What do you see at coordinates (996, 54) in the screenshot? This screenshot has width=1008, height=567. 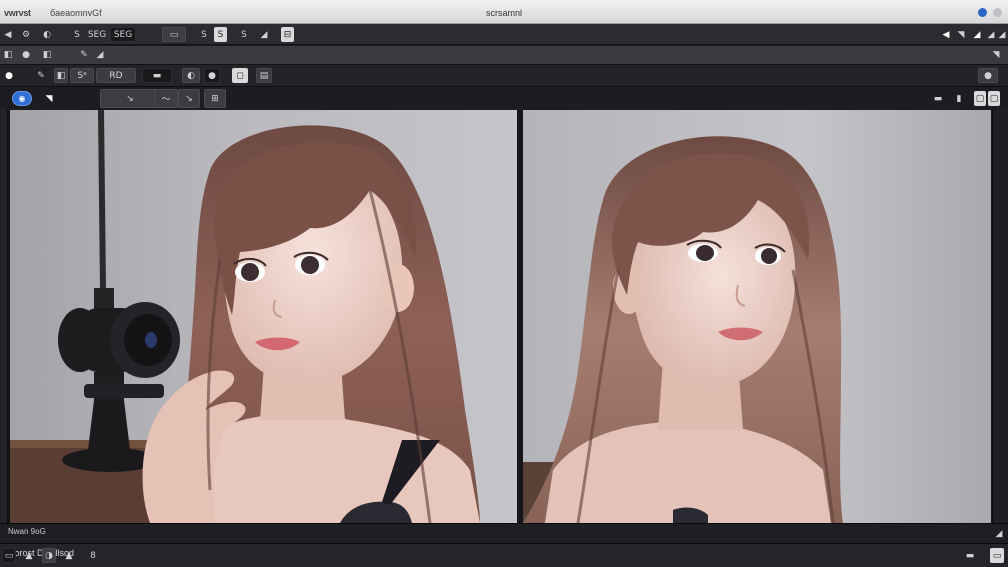 I see `collapse-icon: ◥` at bounding box center [996, 54].